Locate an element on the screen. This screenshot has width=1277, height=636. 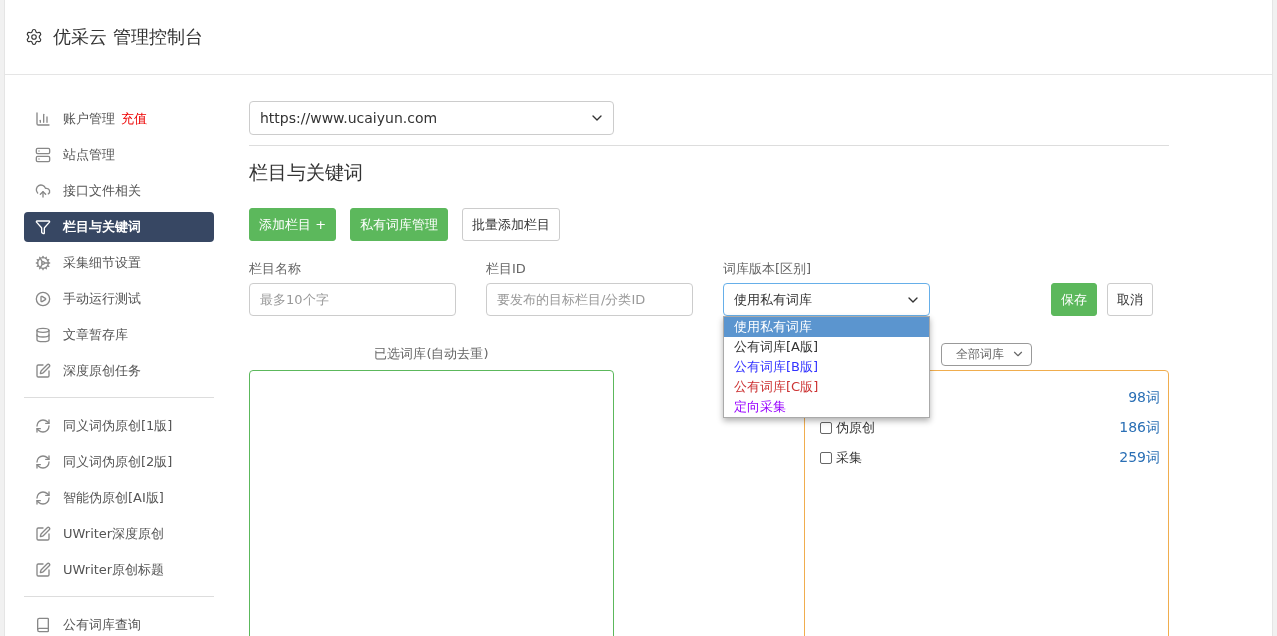
sidebar-label: 同义词伪原创[1版] is located at coordinates (118, 426).